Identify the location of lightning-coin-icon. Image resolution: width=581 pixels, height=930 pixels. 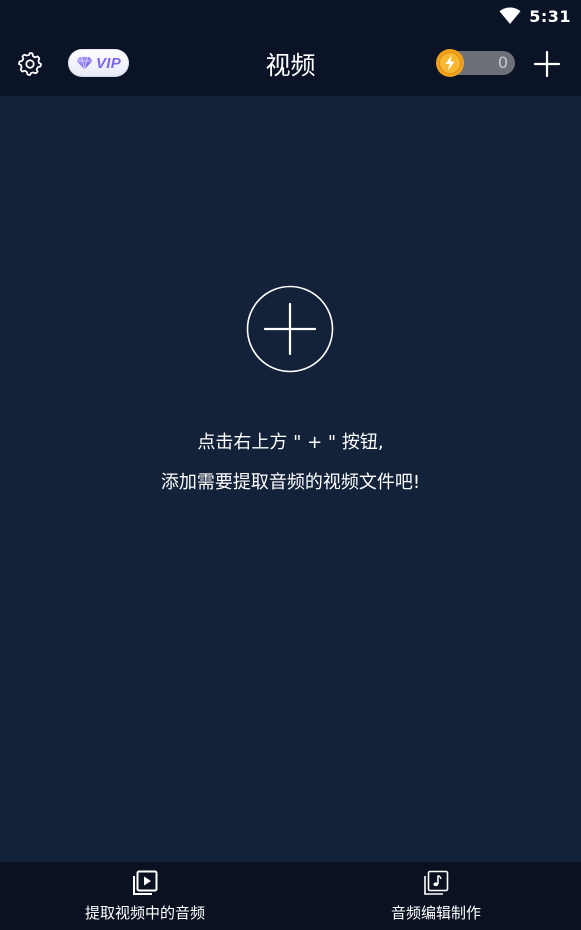
(450, 63).